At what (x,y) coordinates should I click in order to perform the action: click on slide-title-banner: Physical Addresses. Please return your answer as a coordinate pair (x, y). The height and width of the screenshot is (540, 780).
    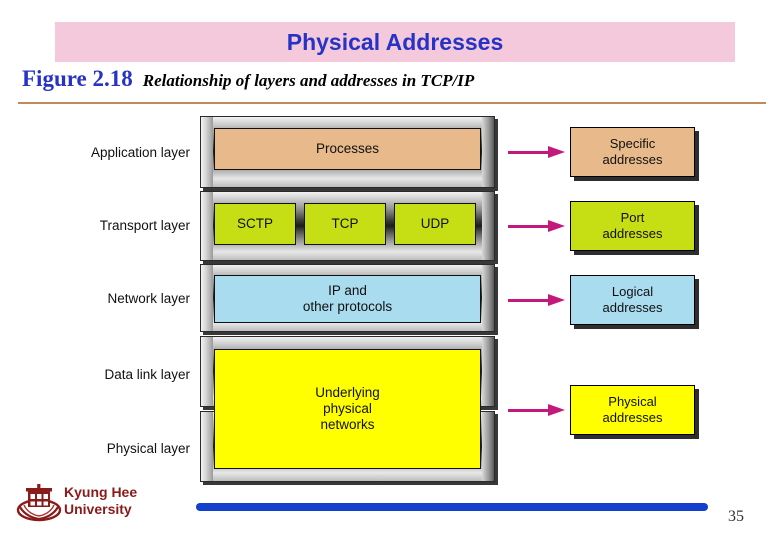
    Looking at the image, I should click on (395, 42).